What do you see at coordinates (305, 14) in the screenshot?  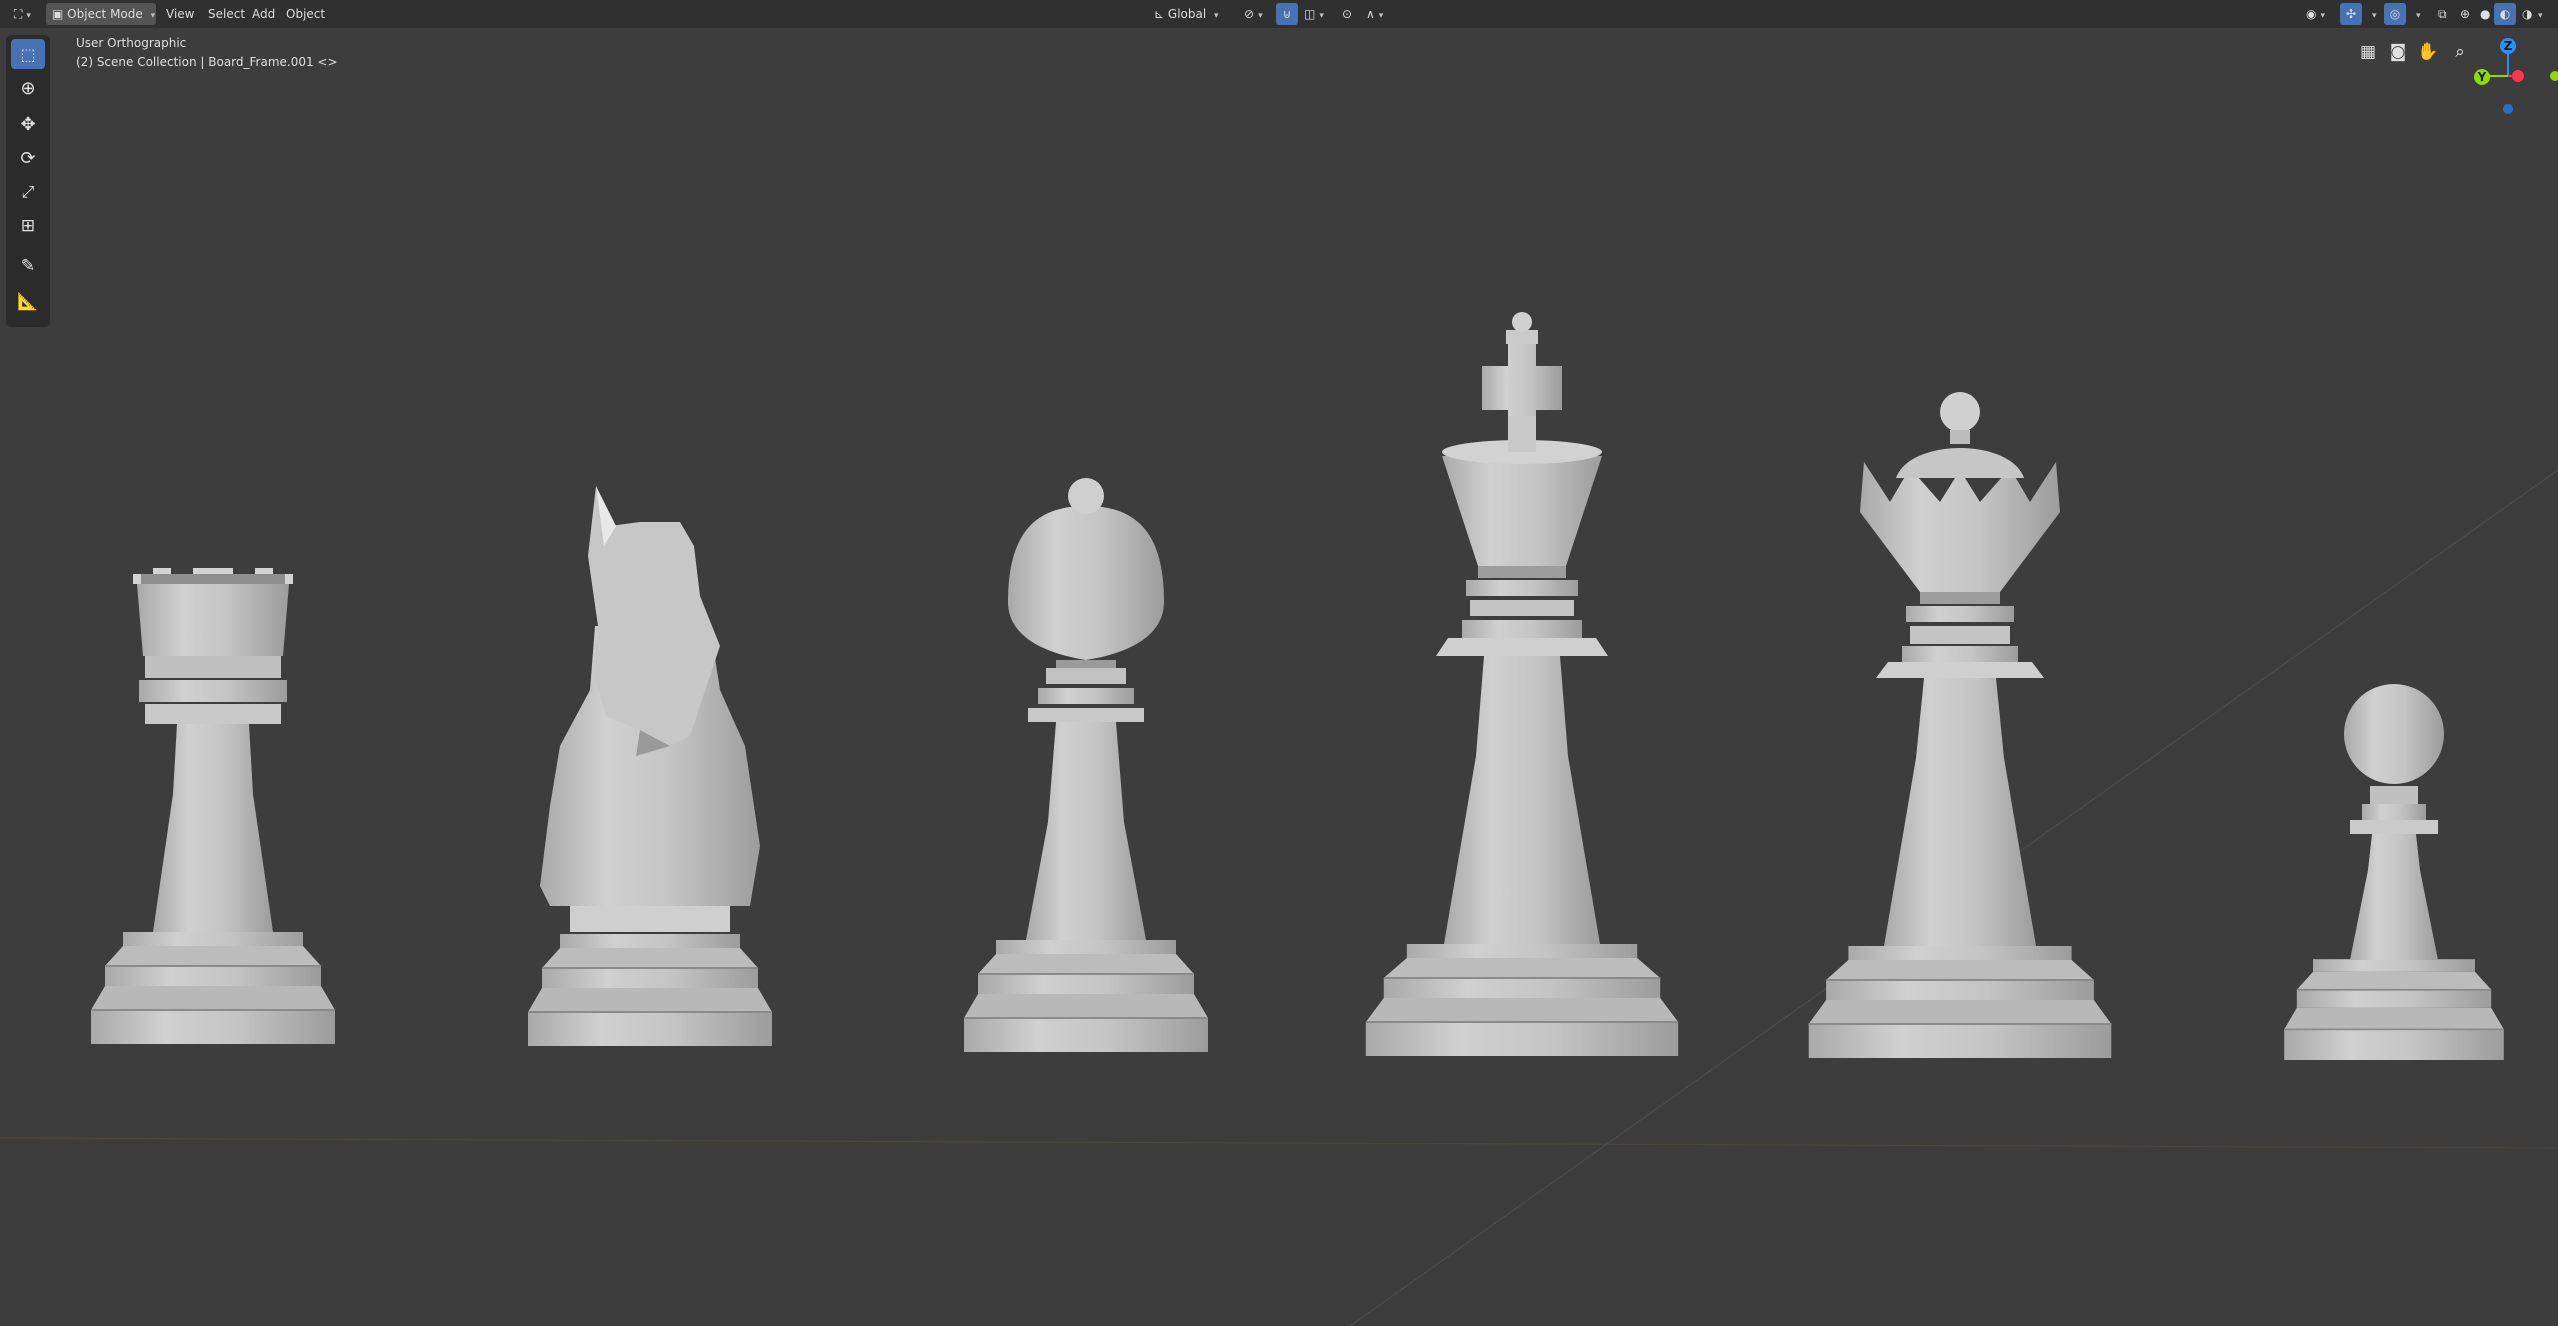 I see `menu-object: Object` at bounding box center [305, 14].